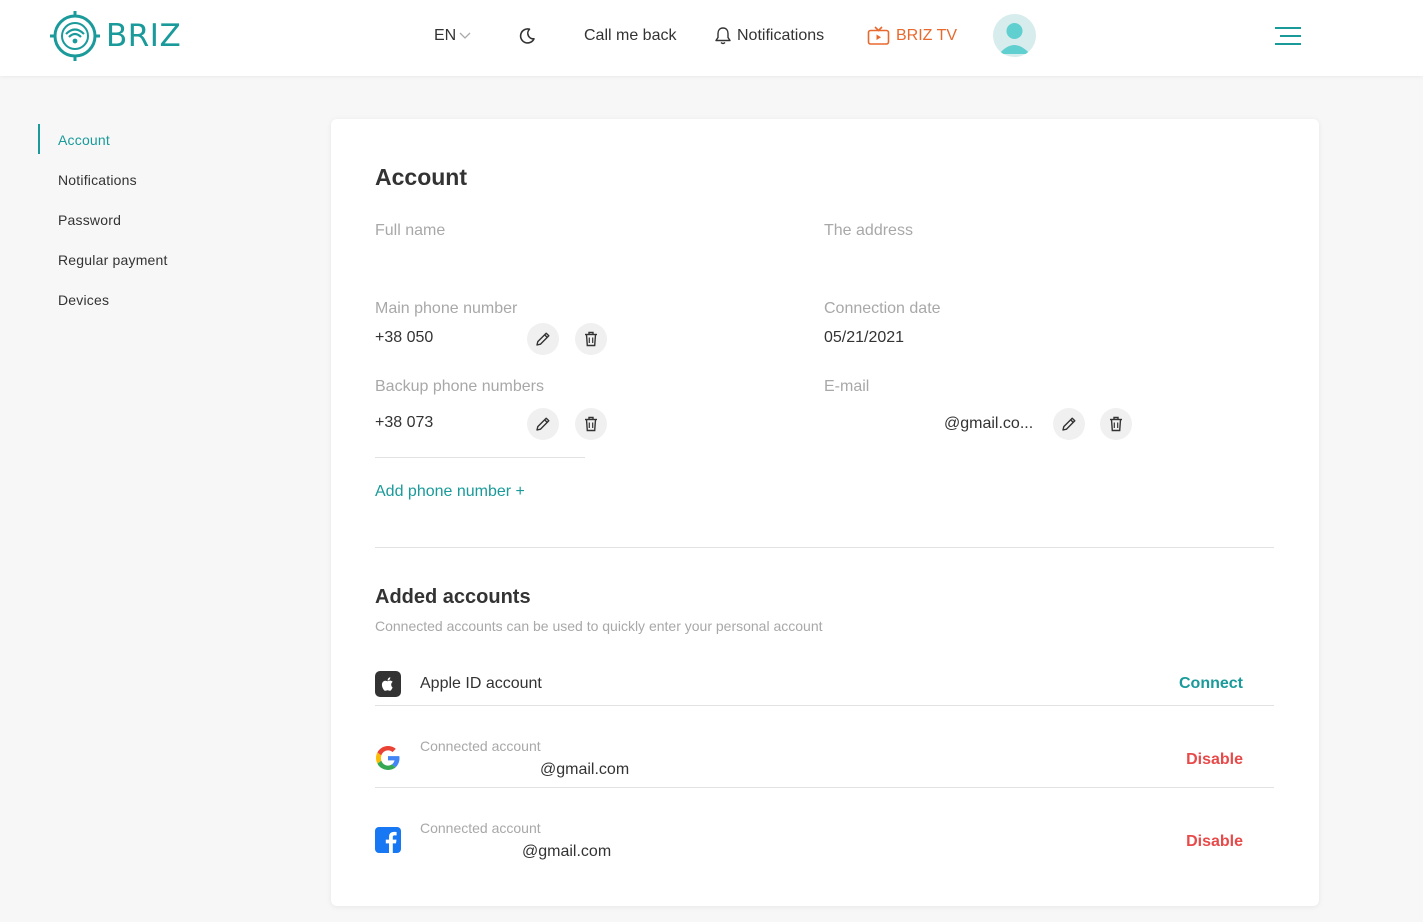 The width and height of the screenshot is (1423, 922). Describe the element at coordinates (585, 769) in the screenshot. I see `google-email: @gmail.com` at that location.